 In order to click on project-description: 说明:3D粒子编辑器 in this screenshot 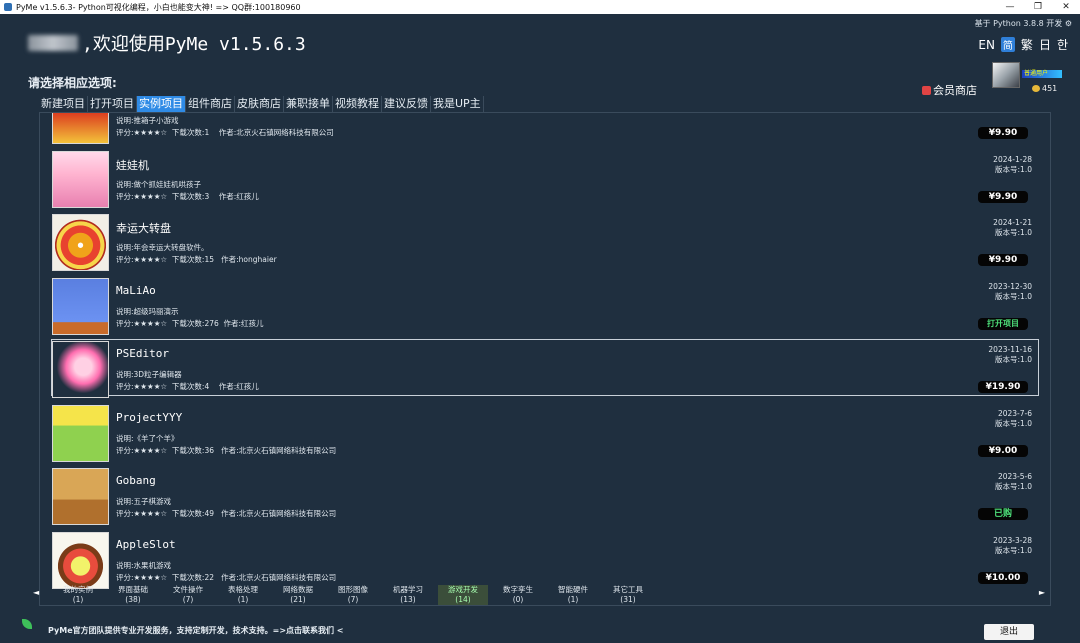, I will do `click(149, 374)`.